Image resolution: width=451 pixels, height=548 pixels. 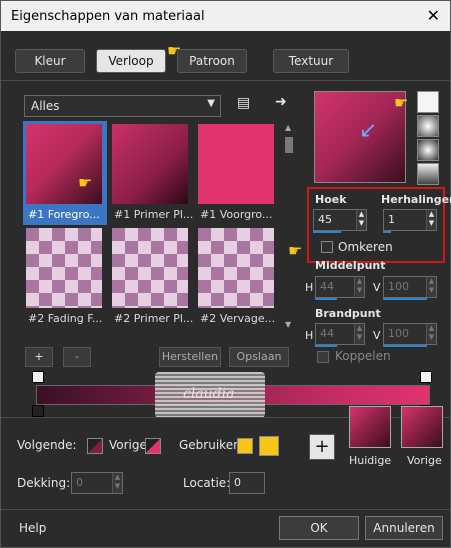 I want to click on pointing-hand-icon: ☛, so click(x=85, y=182).